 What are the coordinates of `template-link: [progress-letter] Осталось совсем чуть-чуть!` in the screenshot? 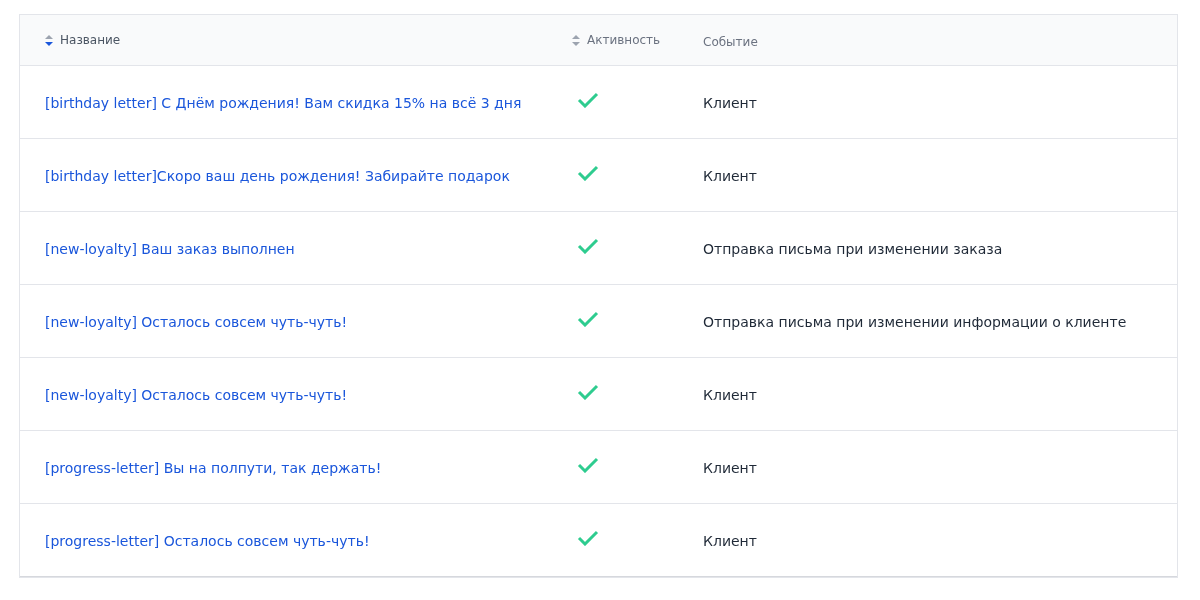 It's located at (207, 540).